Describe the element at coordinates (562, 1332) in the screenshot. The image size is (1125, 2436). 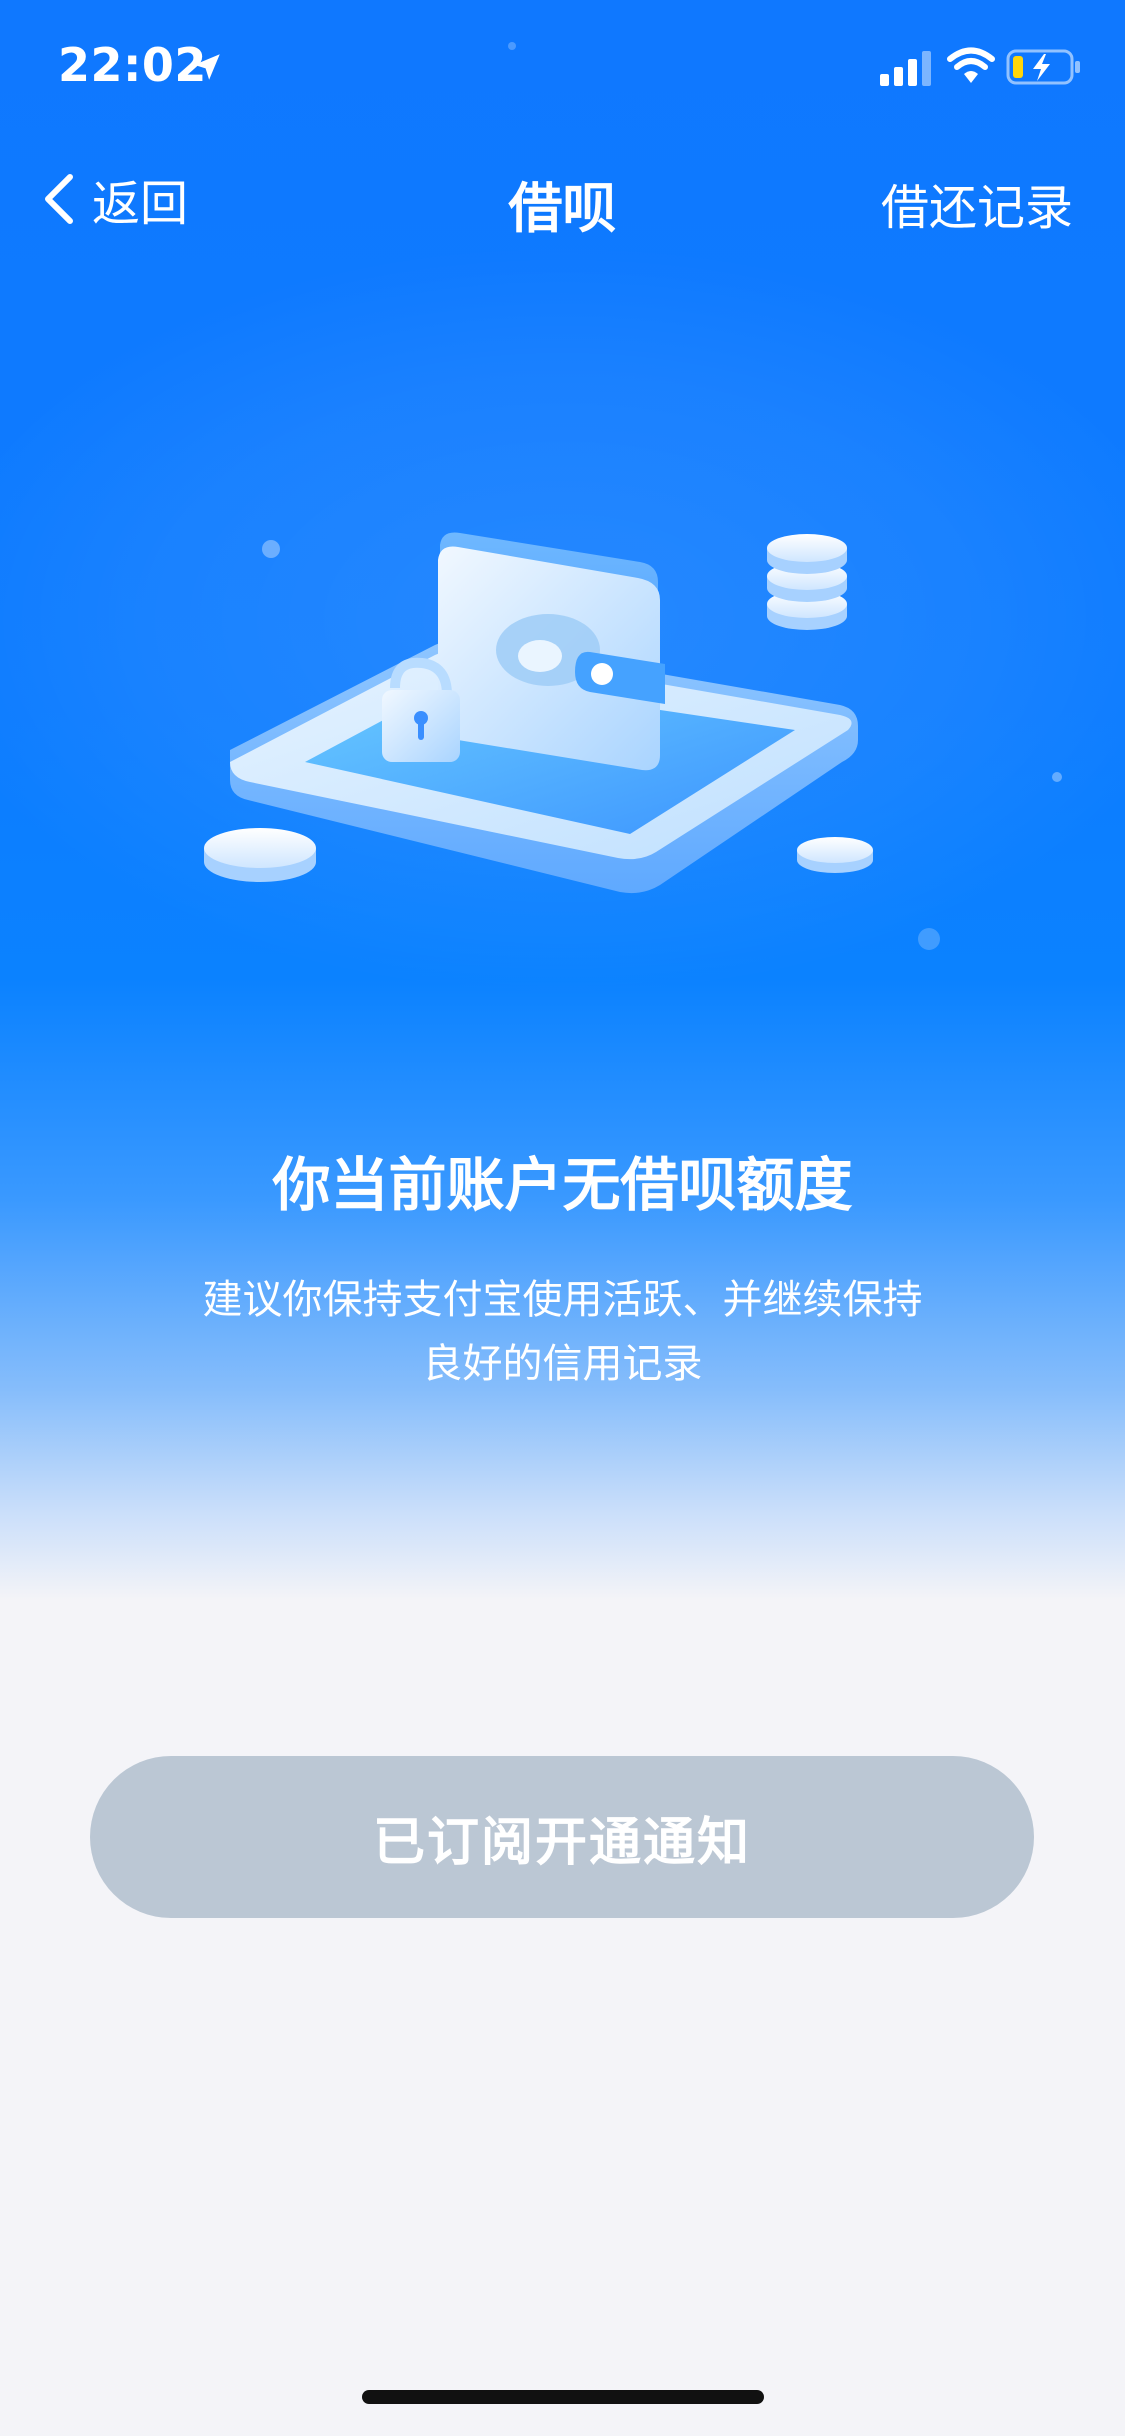
I see `no-credit-description: 建议你保持支付宝使用活跃、并继续保持 良好的信用记录` at that location.